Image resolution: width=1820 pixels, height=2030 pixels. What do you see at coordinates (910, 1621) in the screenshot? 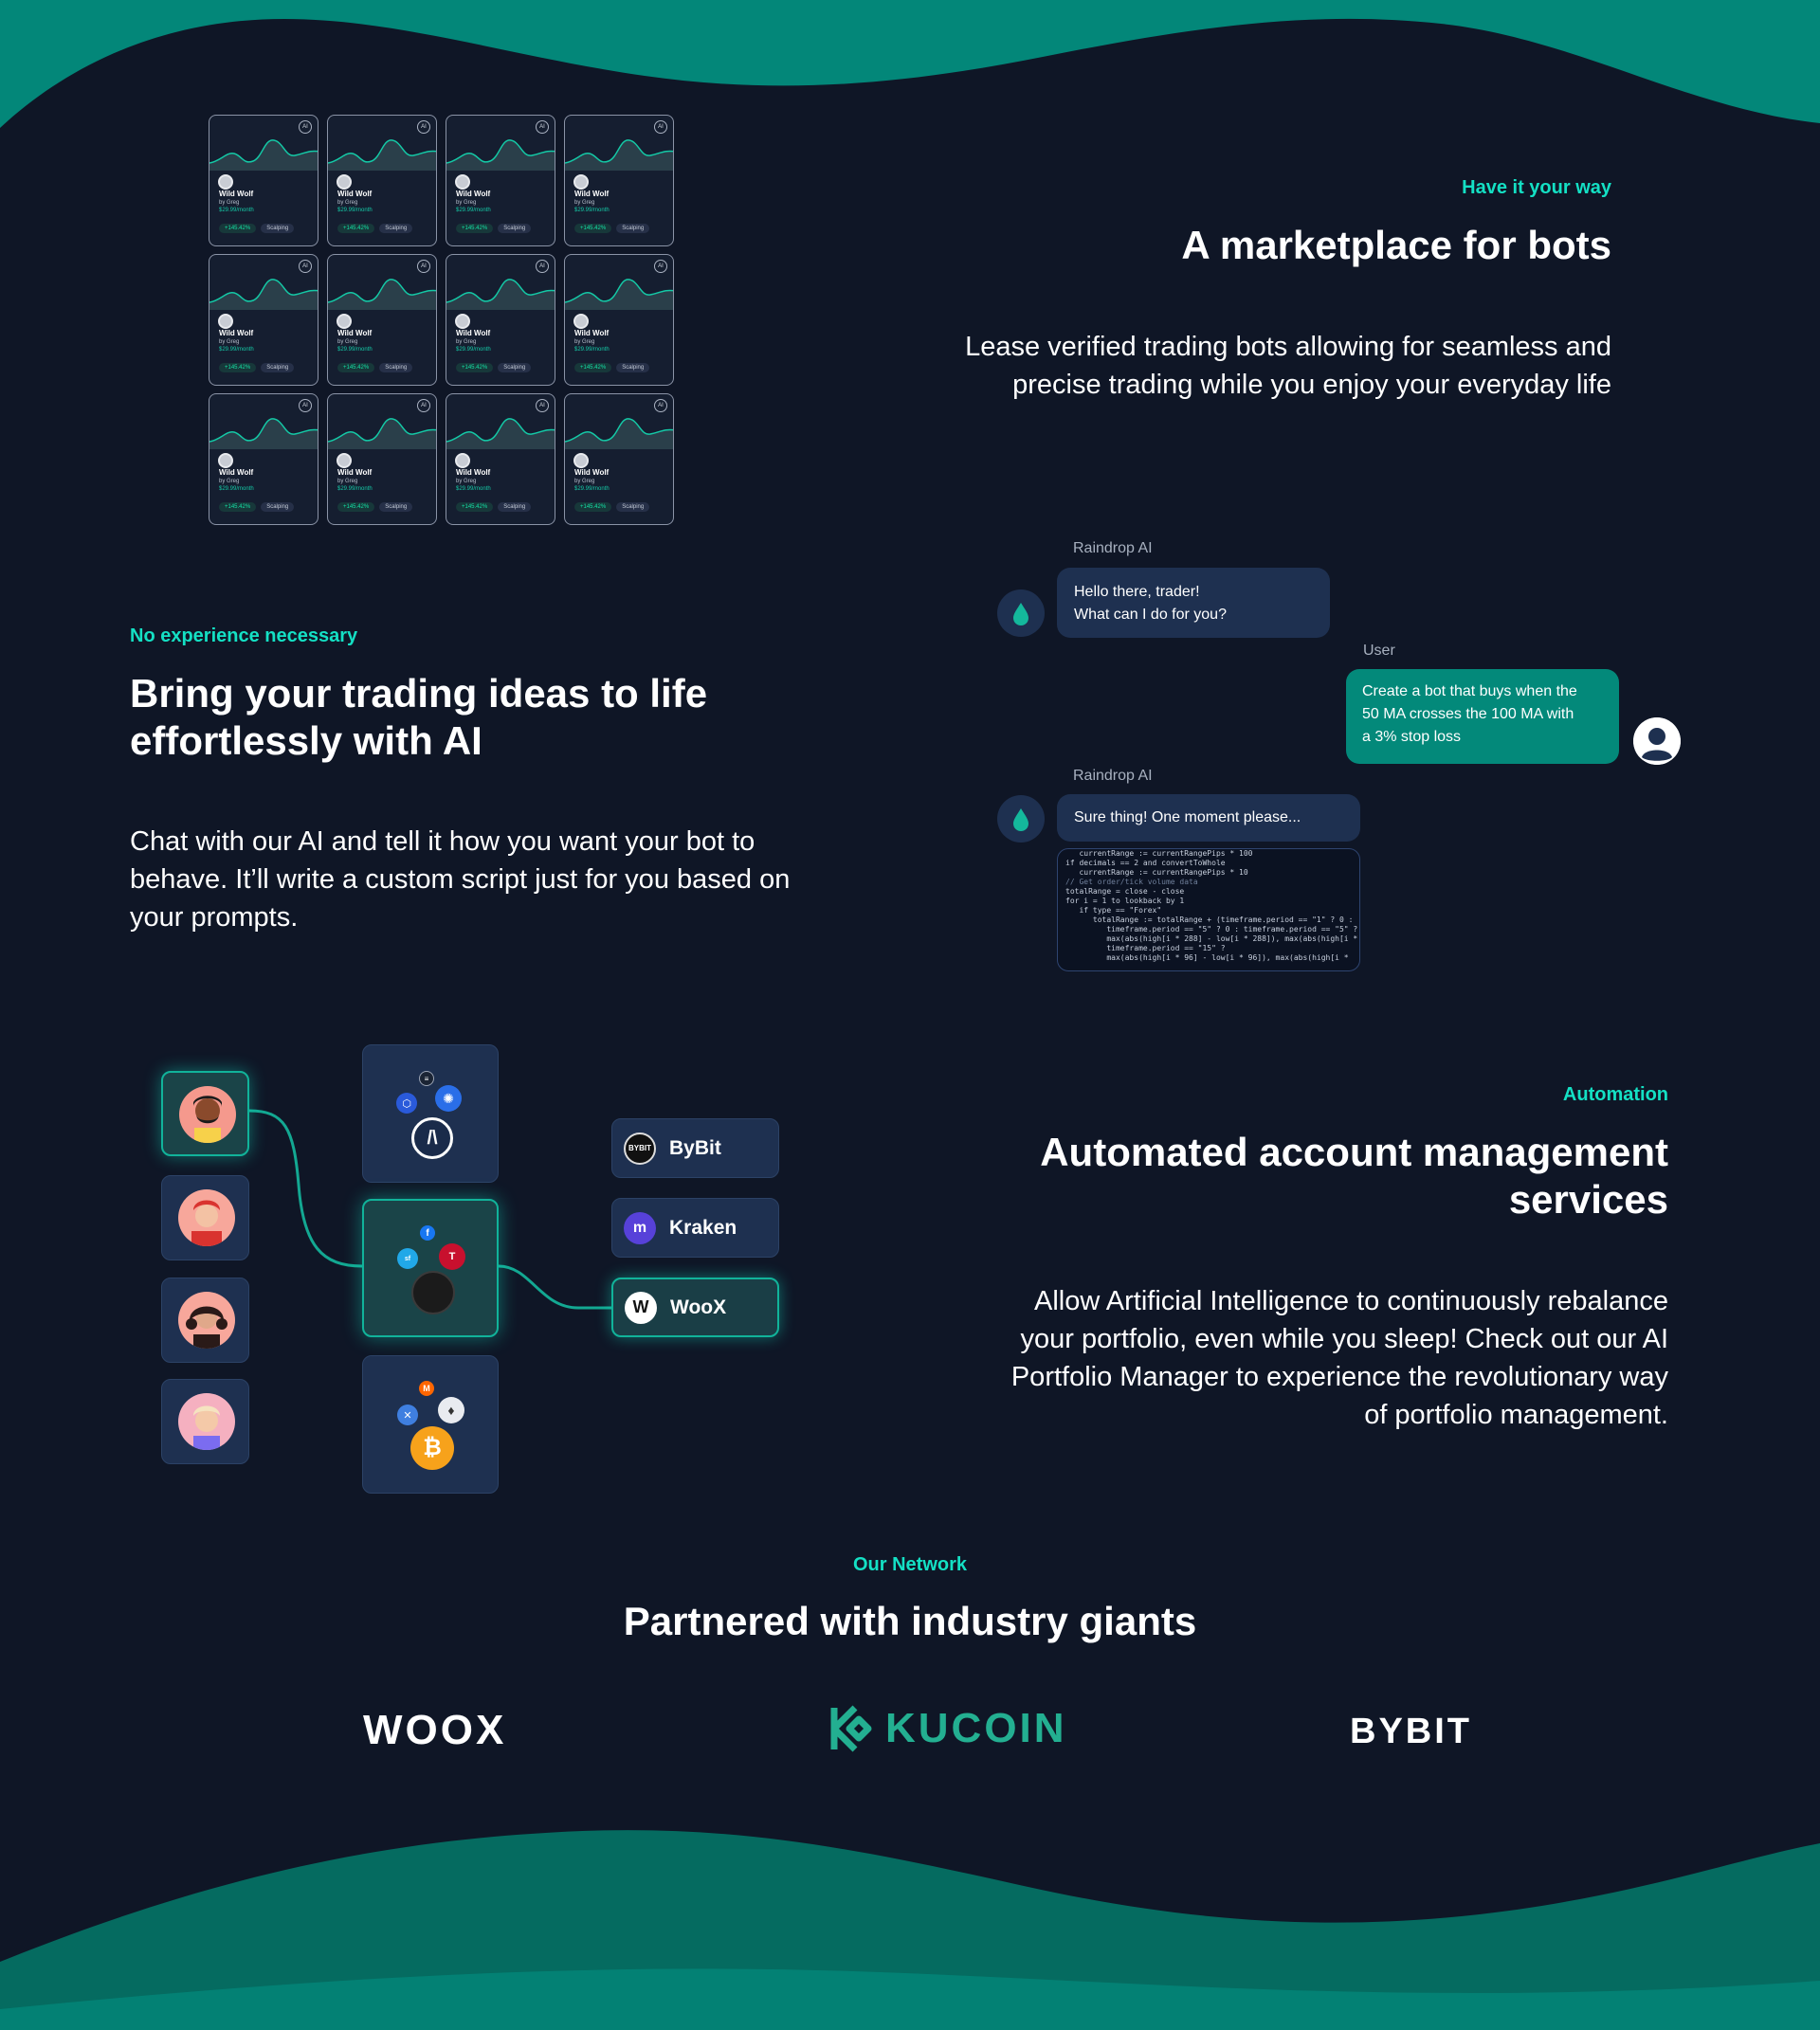
I see `network-title: Partnered with industry giants` at bounding box center [910, 1621].